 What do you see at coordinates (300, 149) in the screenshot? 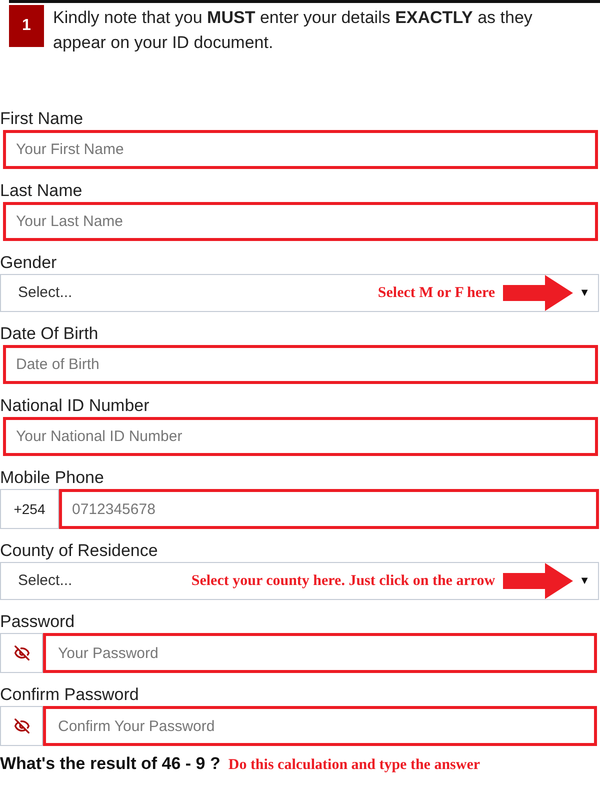
I see `input-field: Your First Name` at bounding box center [300, 149].